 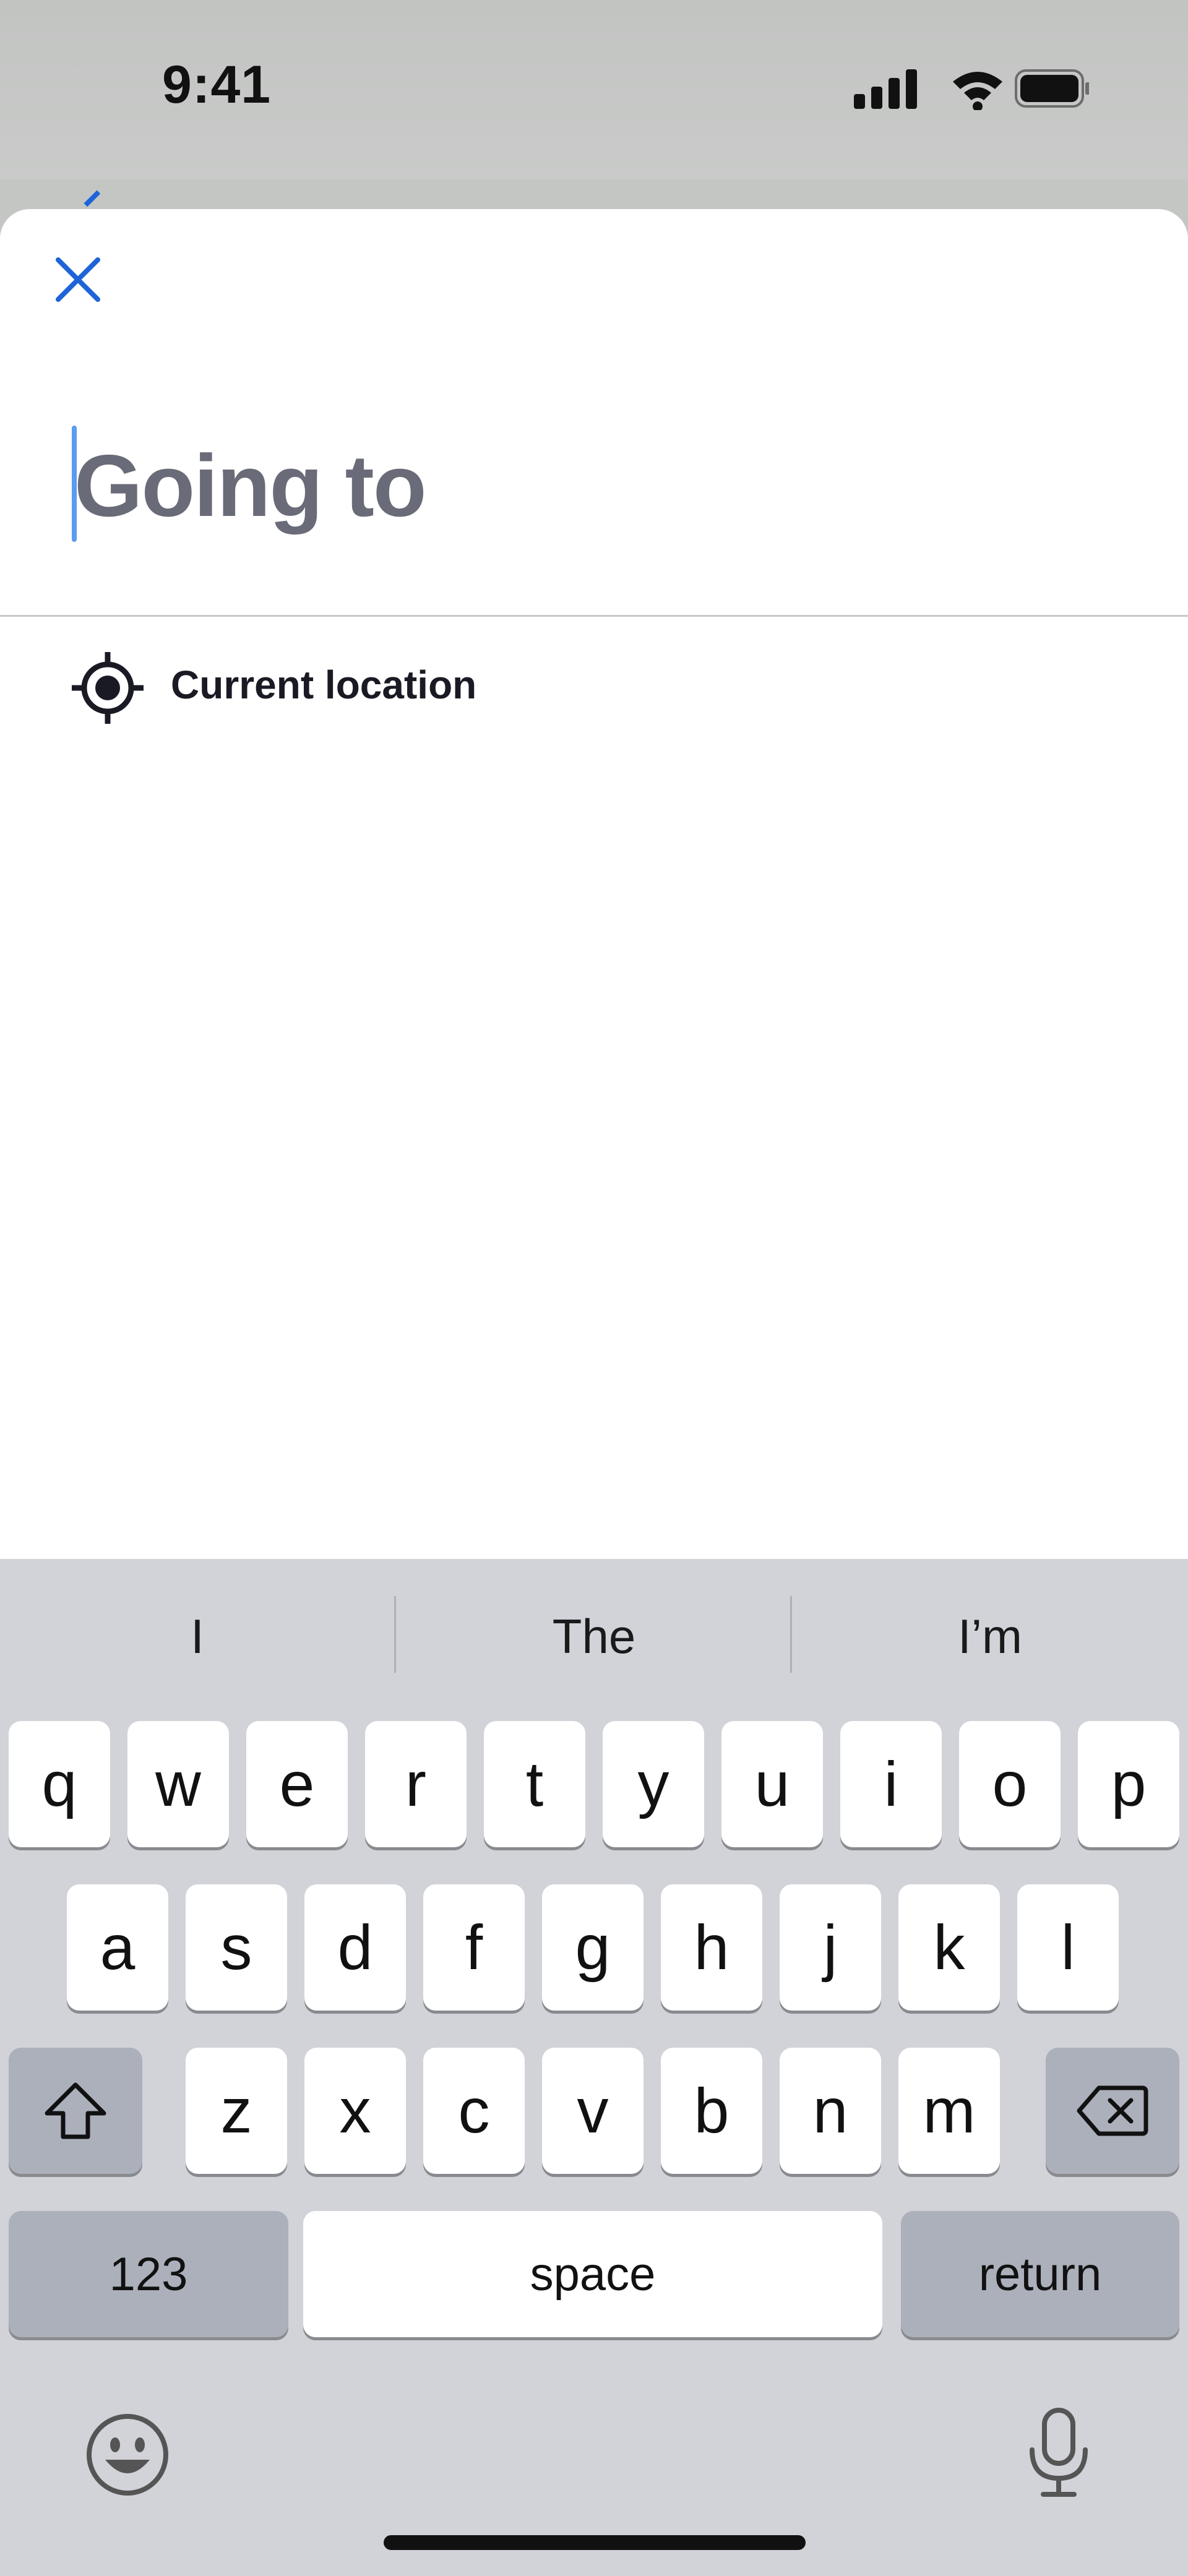 I want to click on key-a: a, so click(x=117, y=1947).